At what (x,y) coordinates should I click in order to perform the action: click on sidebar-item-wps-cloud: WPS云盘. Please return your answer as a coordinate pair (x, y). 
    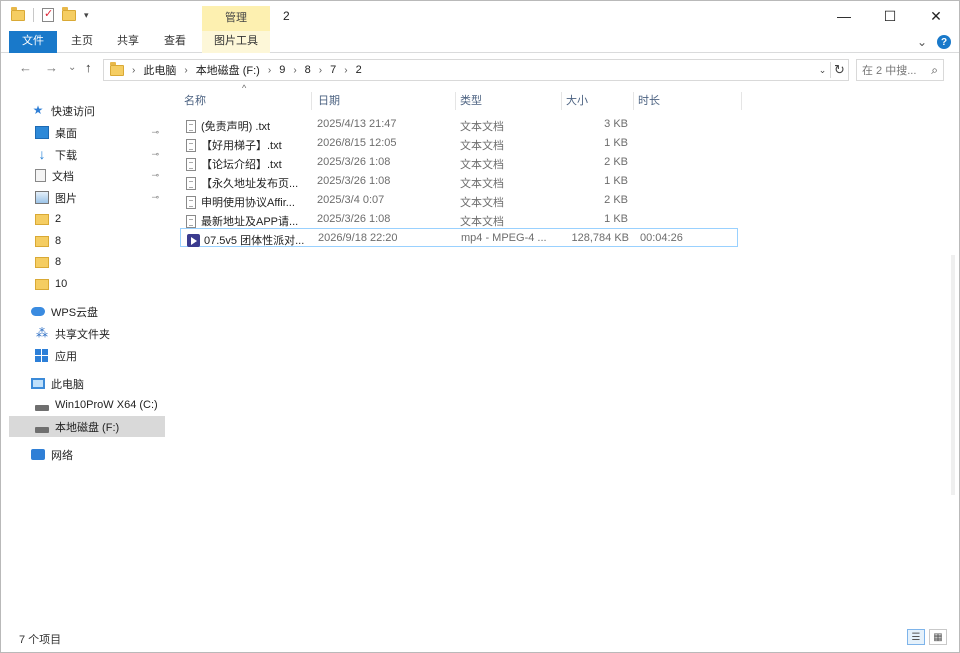
    Looking at the image, I should click on (98, 311).